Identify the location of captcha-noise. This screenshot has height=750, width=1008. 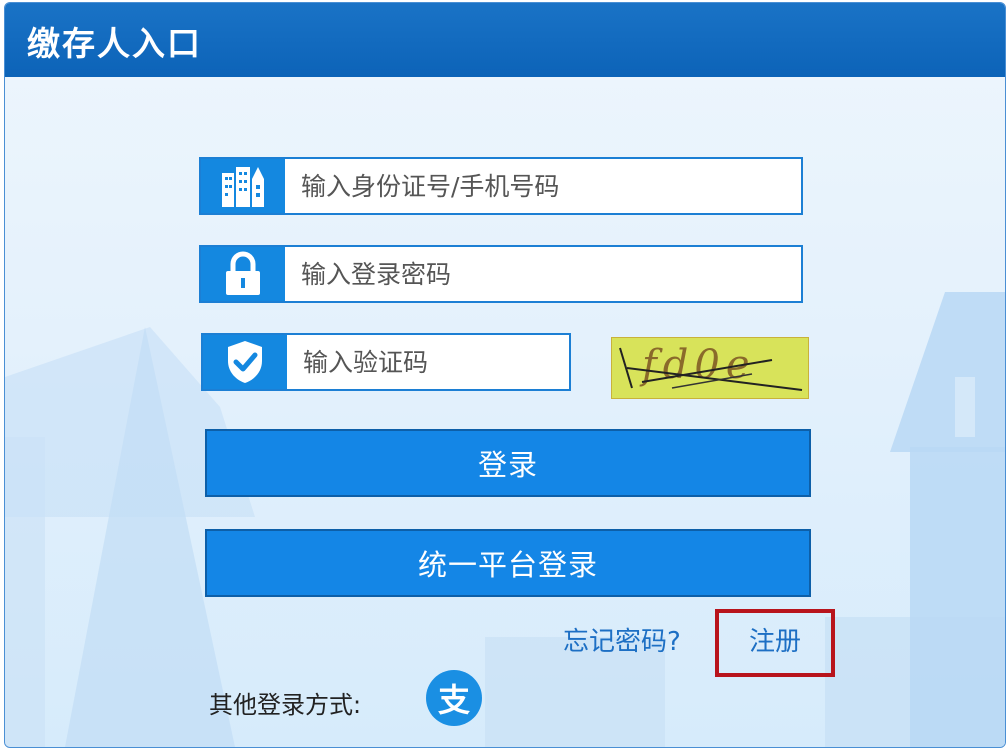
(711, 369).